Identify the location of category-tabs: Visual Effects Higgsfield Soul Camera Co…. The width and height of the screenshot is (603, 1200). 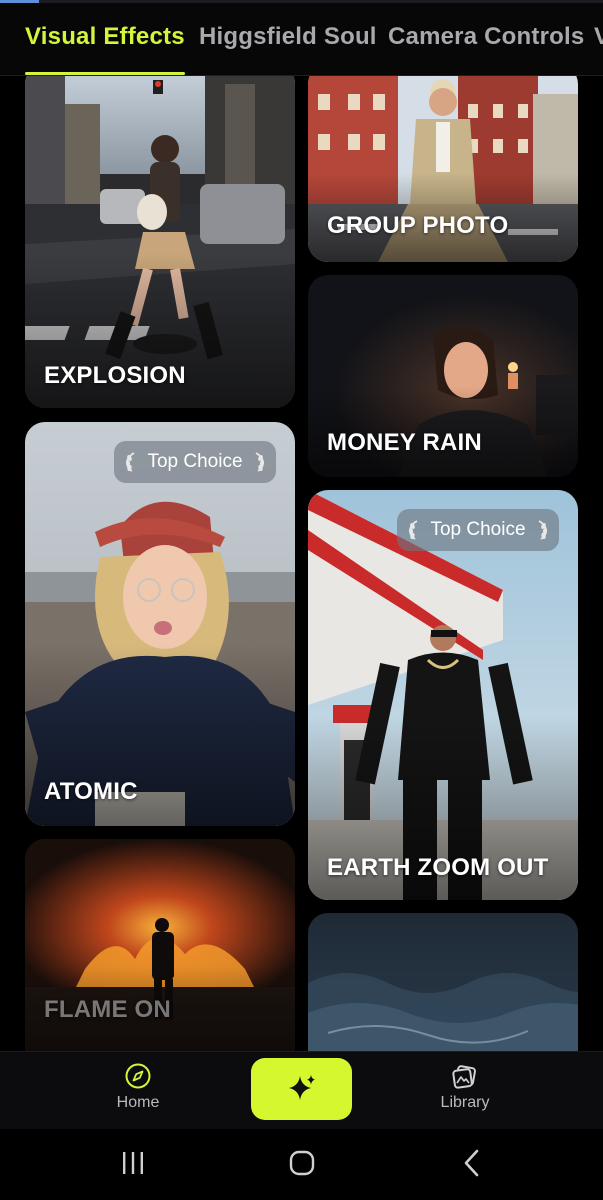
(301, 39).